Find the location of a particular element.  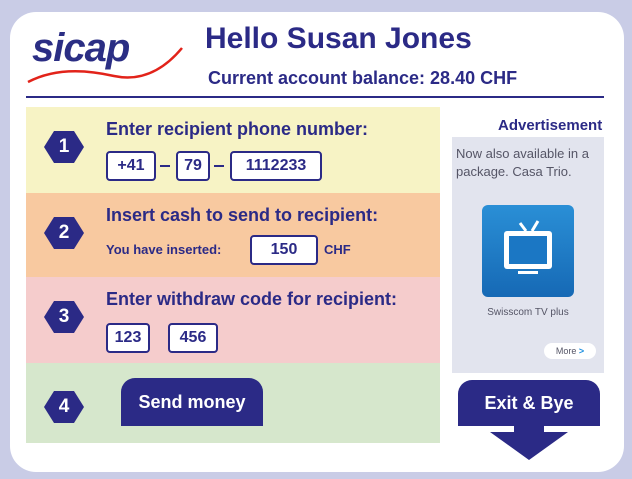

arrow-down-icon is located at coordinates (529, 442).